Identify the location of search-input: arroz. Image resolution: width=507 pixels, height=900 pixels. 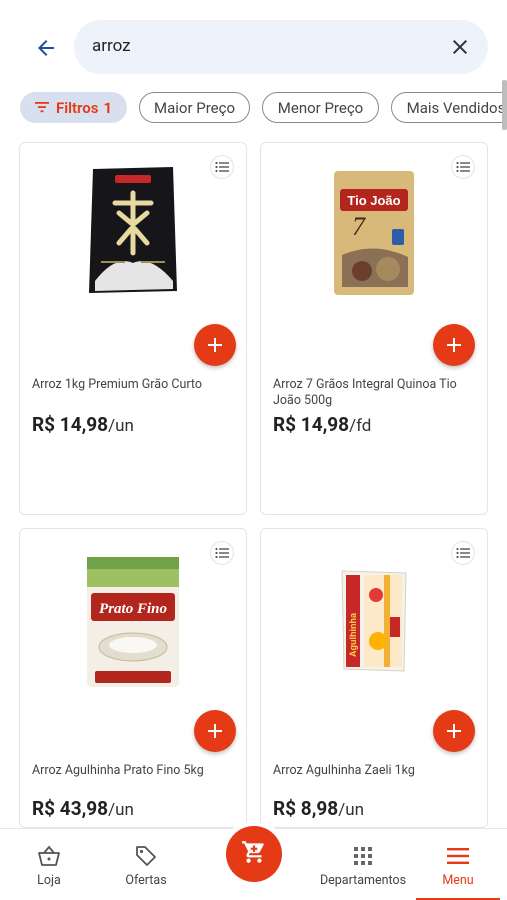
(281, 47).